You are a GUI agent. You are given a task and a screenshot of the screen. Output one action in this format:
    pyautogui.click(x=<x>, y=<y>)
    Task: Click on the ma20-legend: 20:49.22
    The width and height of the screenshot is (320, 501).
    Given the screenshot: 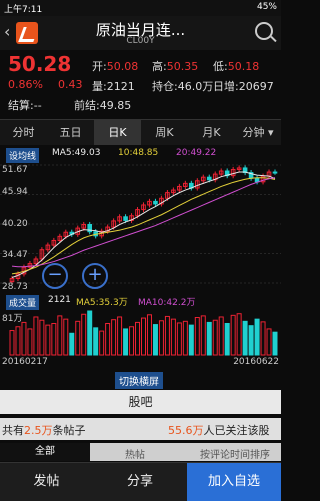 What is the action you would take?
    pyautogui.click(x=196, y=153)
    